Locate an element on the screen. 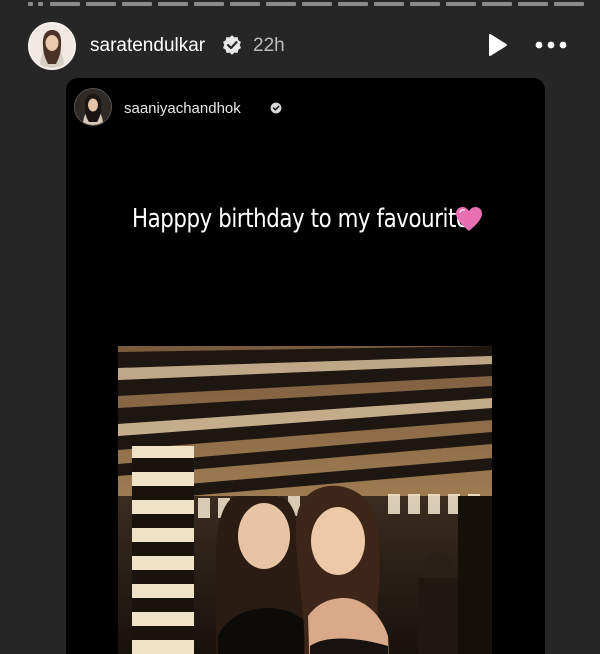 This screenshot has width=600, height=654. more-options-icon is located at coordinates (551, 45).